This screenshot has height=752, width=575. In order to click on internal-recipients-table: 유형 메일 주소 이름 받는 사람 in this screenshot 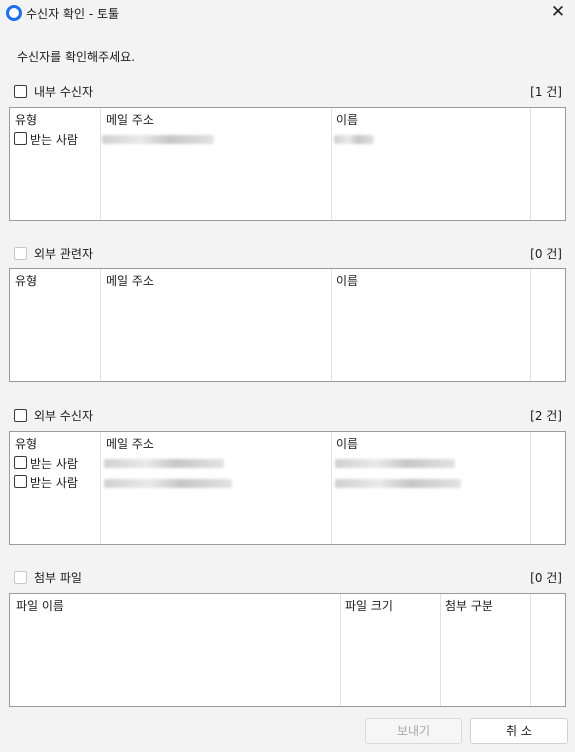, I will do `click(287, 164)`.